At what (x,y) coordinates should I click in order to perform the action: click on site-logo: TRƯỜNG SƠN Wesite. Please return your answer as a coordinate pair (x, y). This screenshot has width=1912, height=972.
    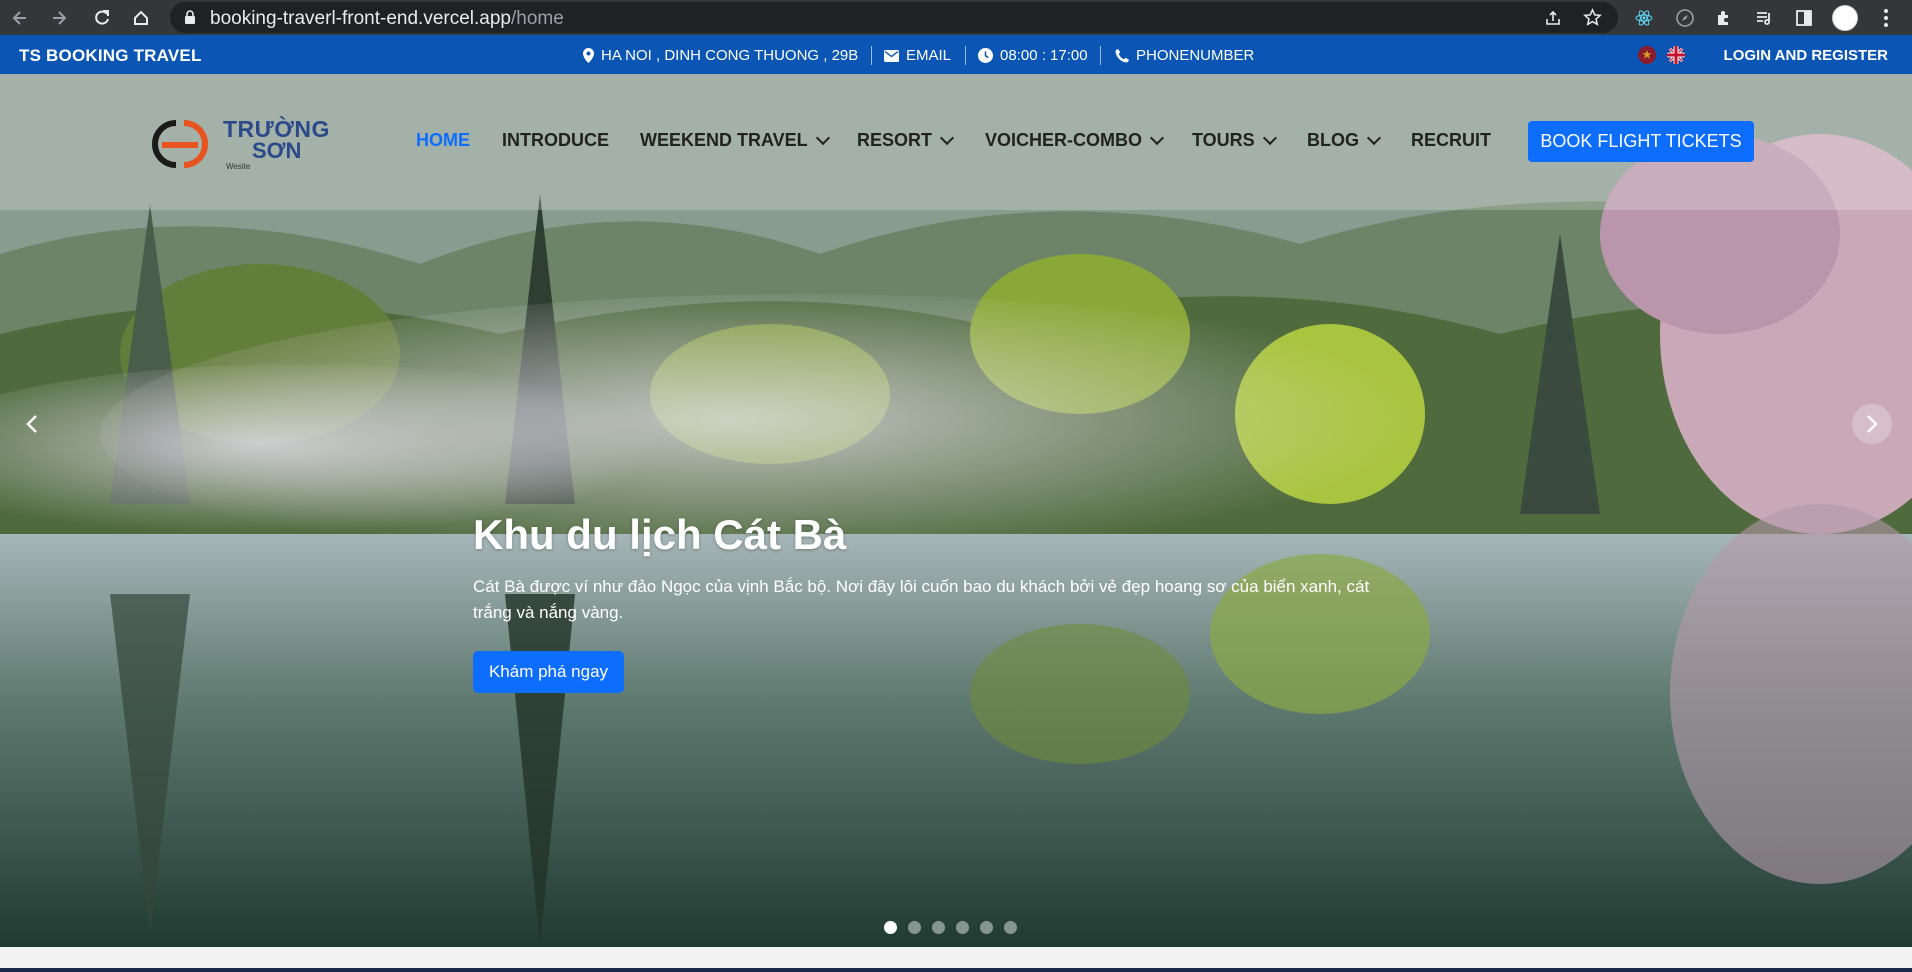
    Looking at the image, I should click on (240, 144).